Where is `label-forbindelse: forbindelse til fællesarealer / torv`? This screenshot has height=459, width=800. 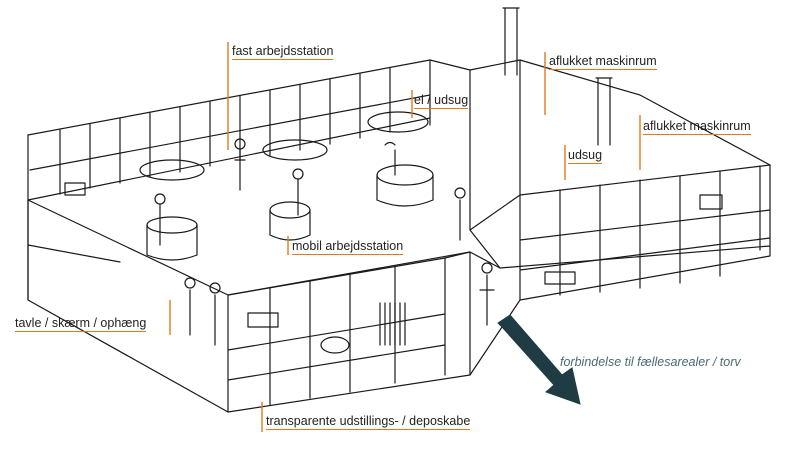 label-forbindelse: forbindelse til fællesarealer / torv is located at coordinates (650, 362).